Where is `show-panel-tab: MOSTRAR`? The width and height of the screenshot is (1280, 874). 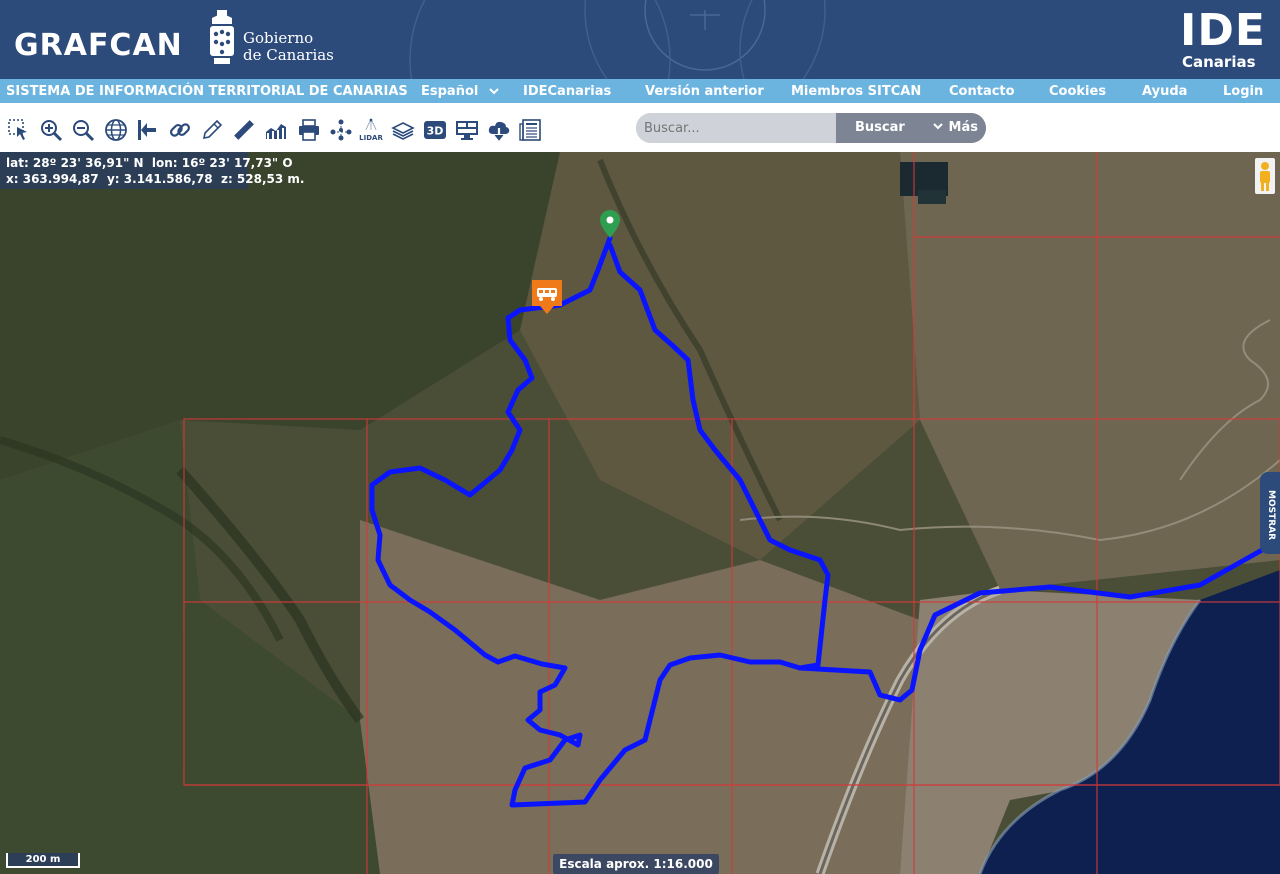
show-panel-tab: MOSTRAR is located at coordinates (1270, 513).